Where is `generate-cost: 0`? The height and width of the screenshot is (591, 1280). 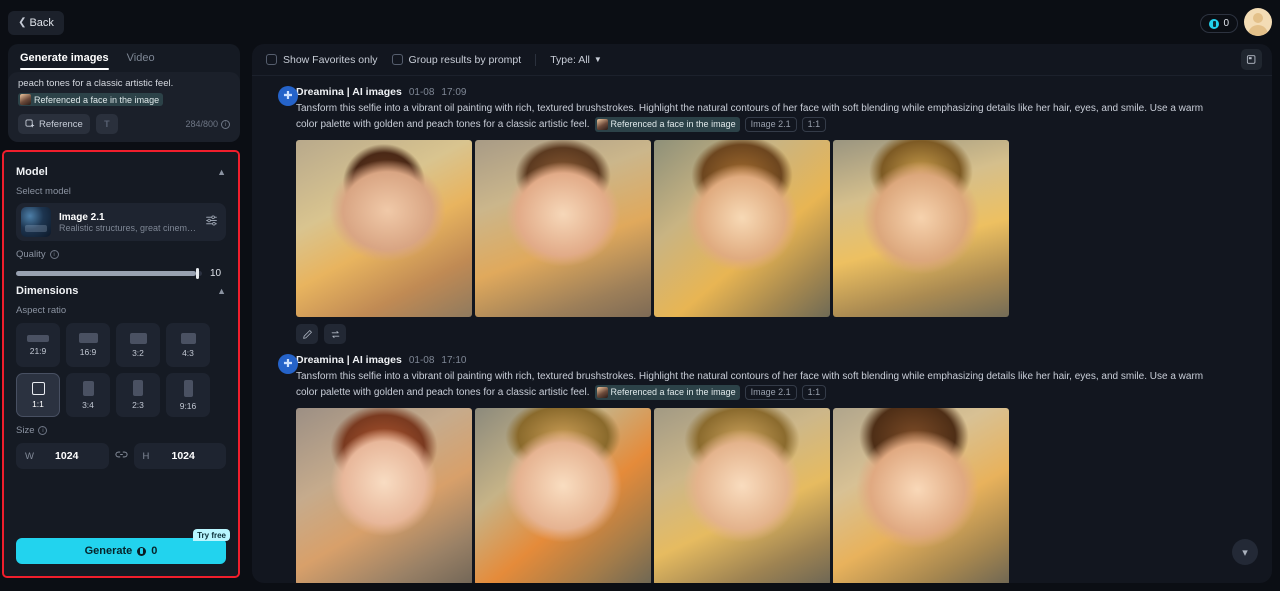
generate-cost: 0 is located at coordinates (154, 551).